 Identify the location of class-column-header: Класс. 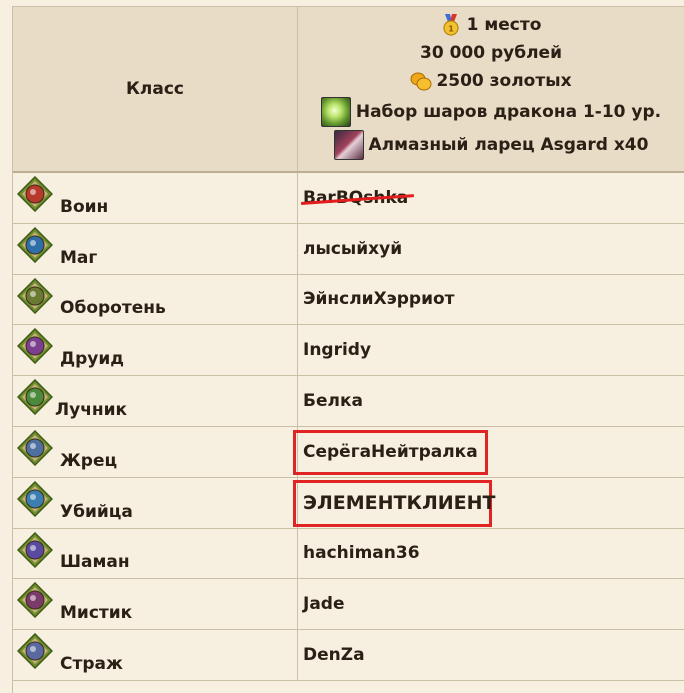
(155, 89).